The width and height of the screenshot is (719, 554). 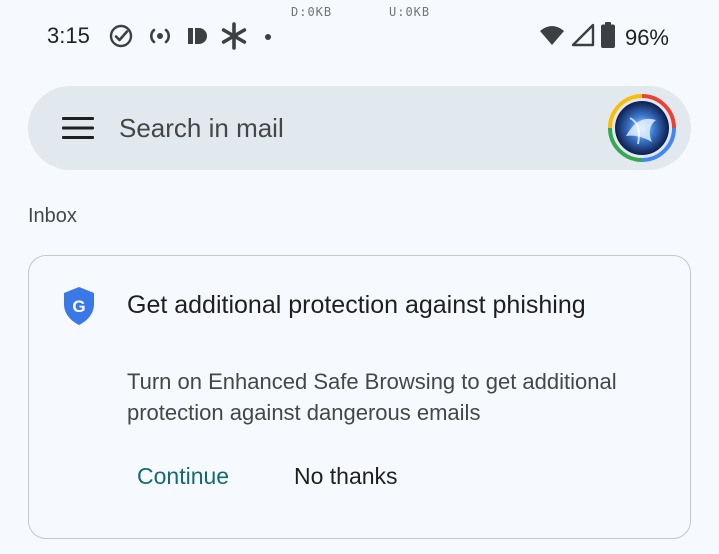 What do you see at coordinates (197, 36) in the screenshot?
I see `id-icon` at bounding box center [197, 36].